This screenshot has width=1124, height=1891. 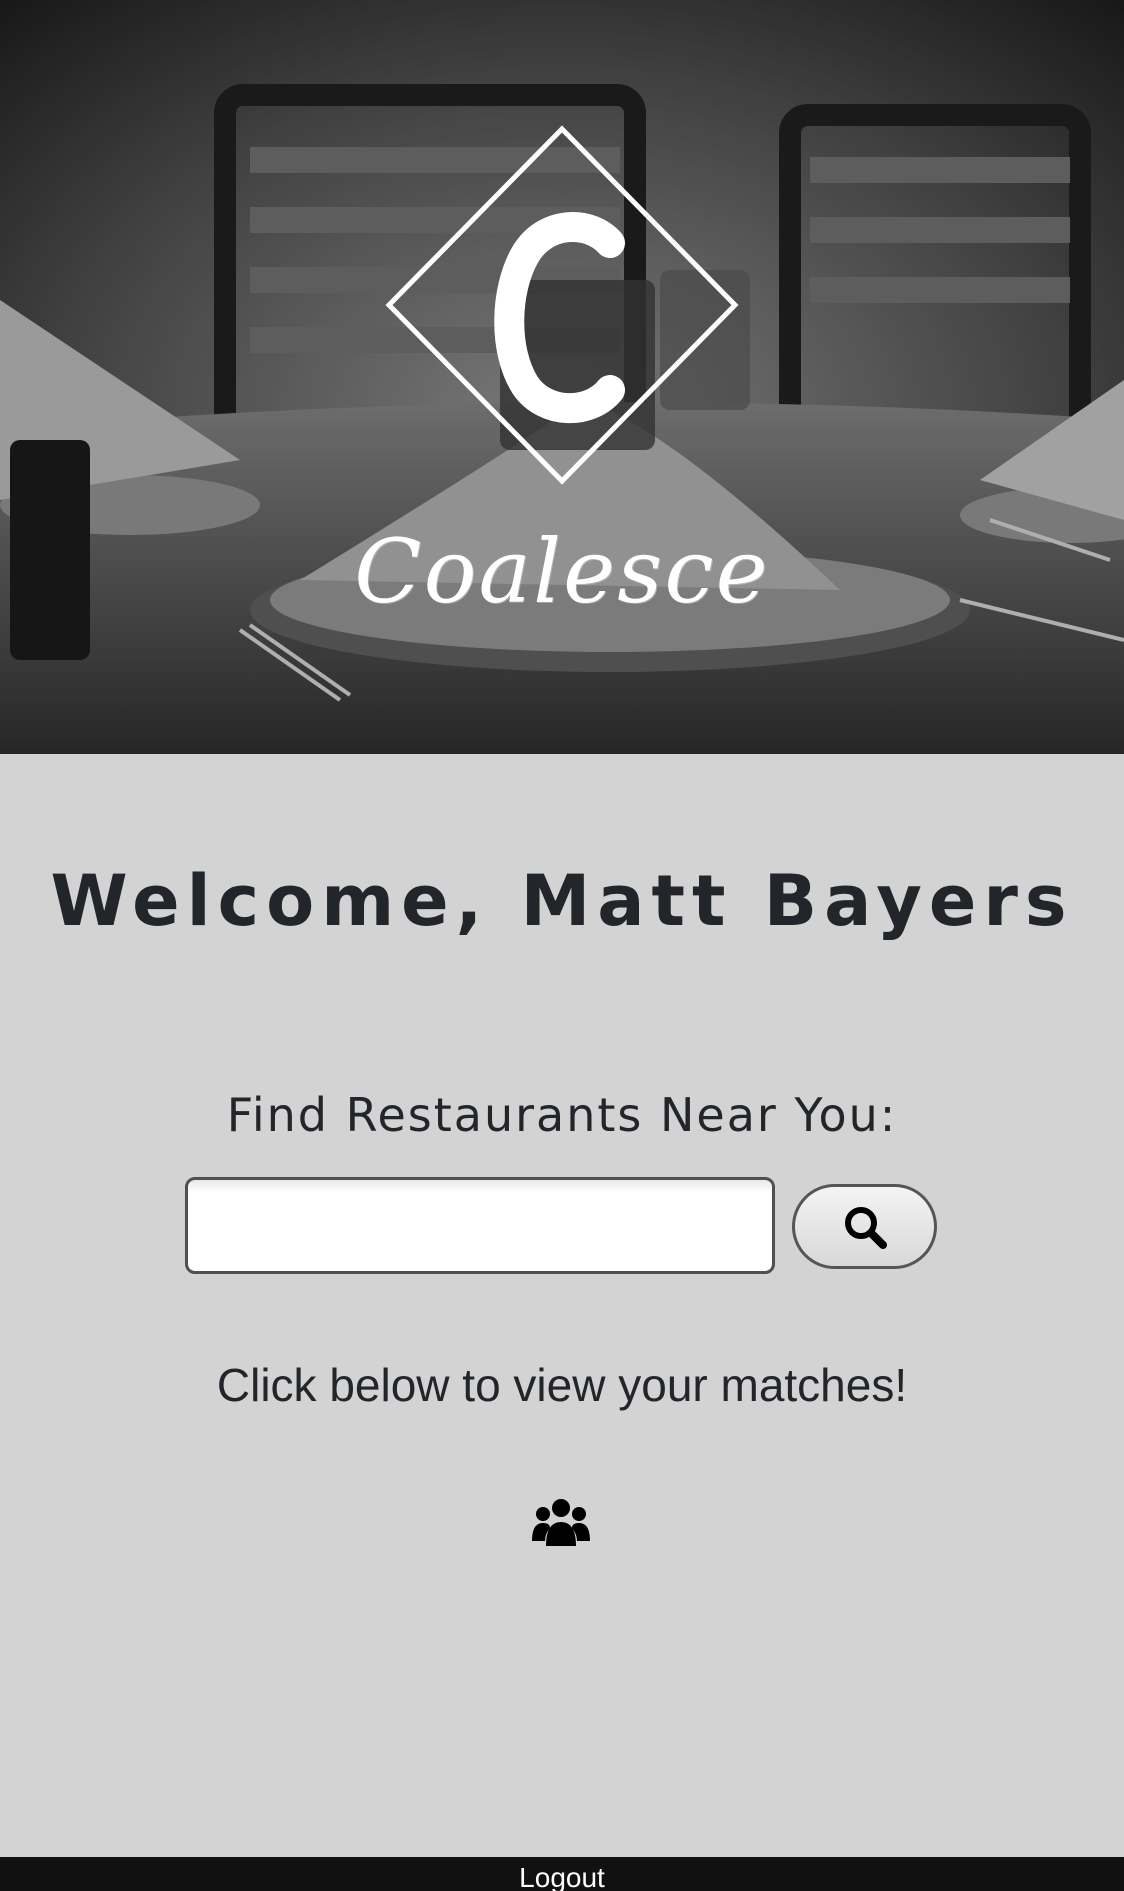 What do you see at coordinates (562, 305) in the screenshot?
I see `brand-logo-mark` at bounding box center [562, 305].